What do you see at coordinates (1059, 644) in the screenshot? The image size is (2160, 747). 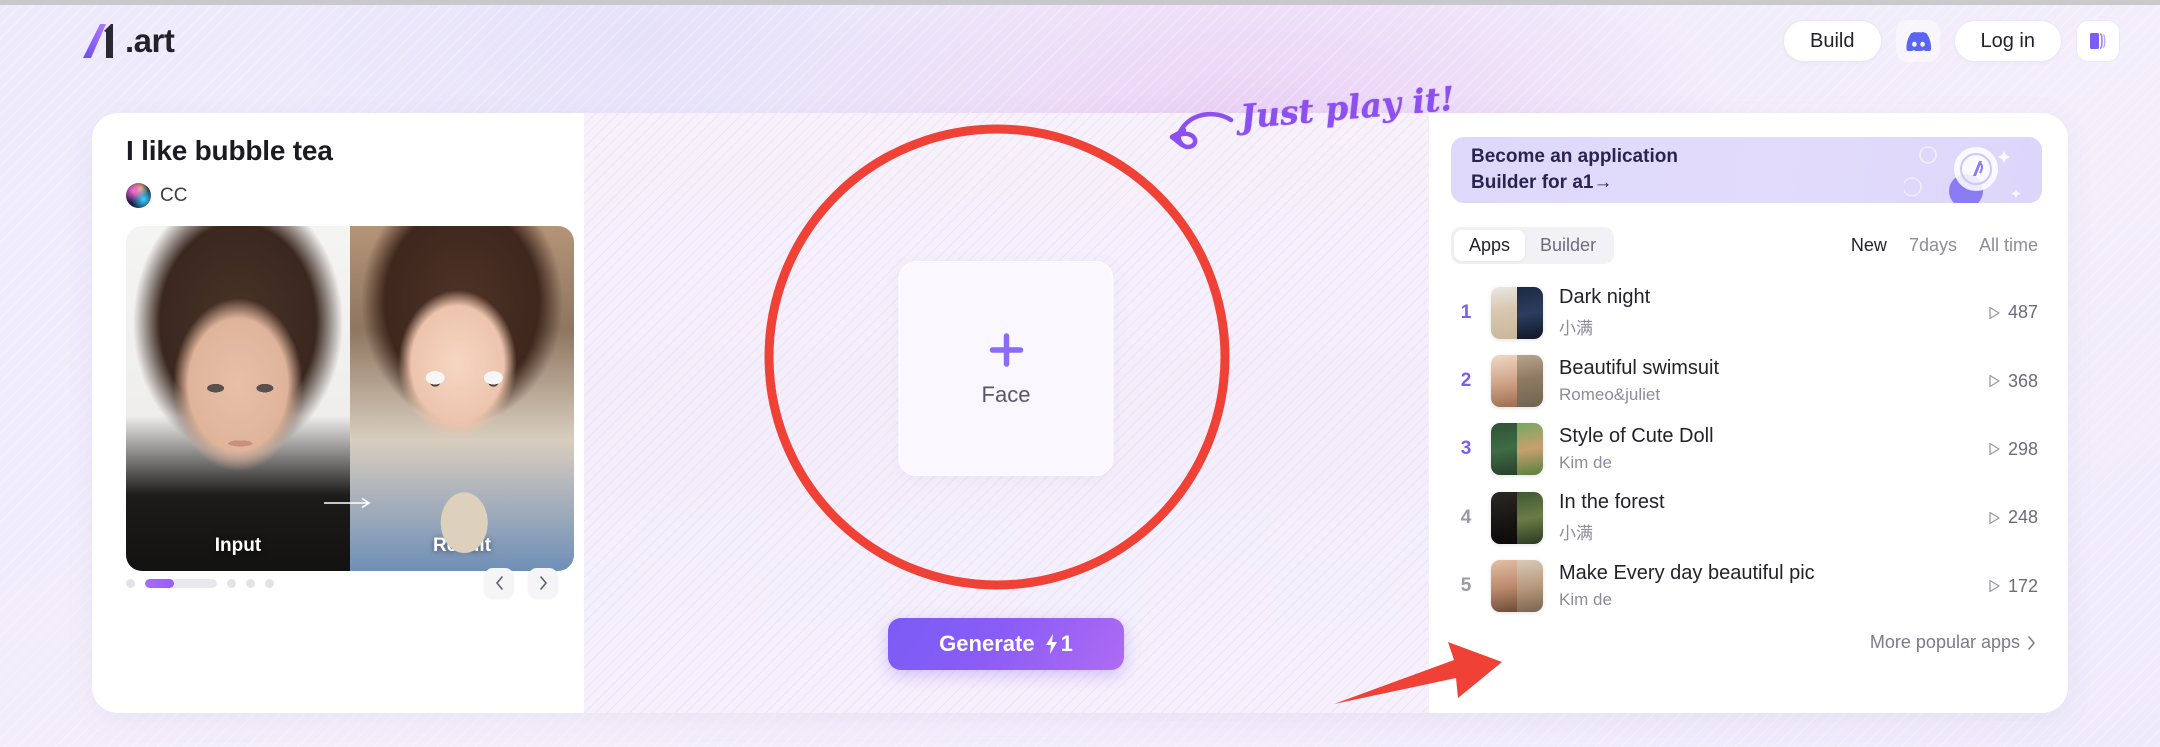 I see `generate-credit: 1` at bounding box center [1059, 644].